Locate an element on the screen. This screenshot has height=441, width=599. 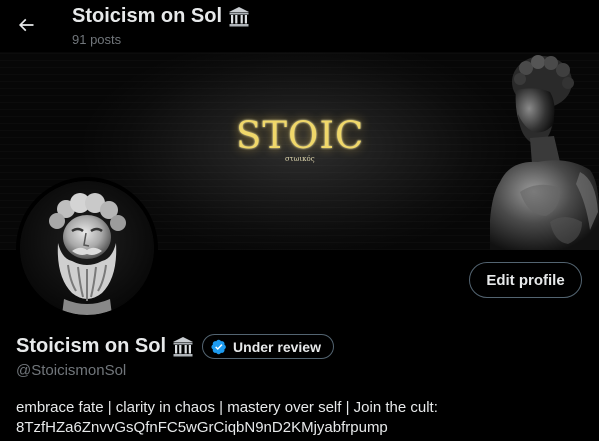
verified-badge-icon is located at coordinates (218, 346).